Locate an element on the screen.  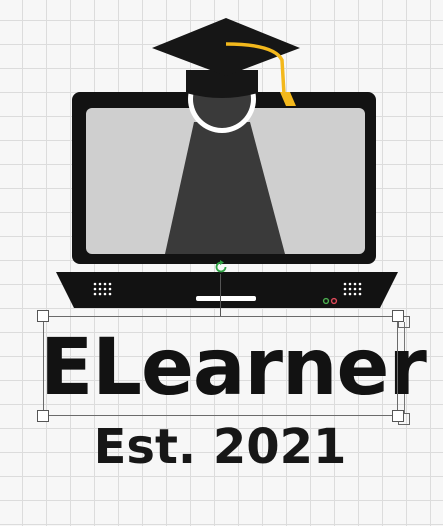
trackpad is located at coordinates (226, 298).